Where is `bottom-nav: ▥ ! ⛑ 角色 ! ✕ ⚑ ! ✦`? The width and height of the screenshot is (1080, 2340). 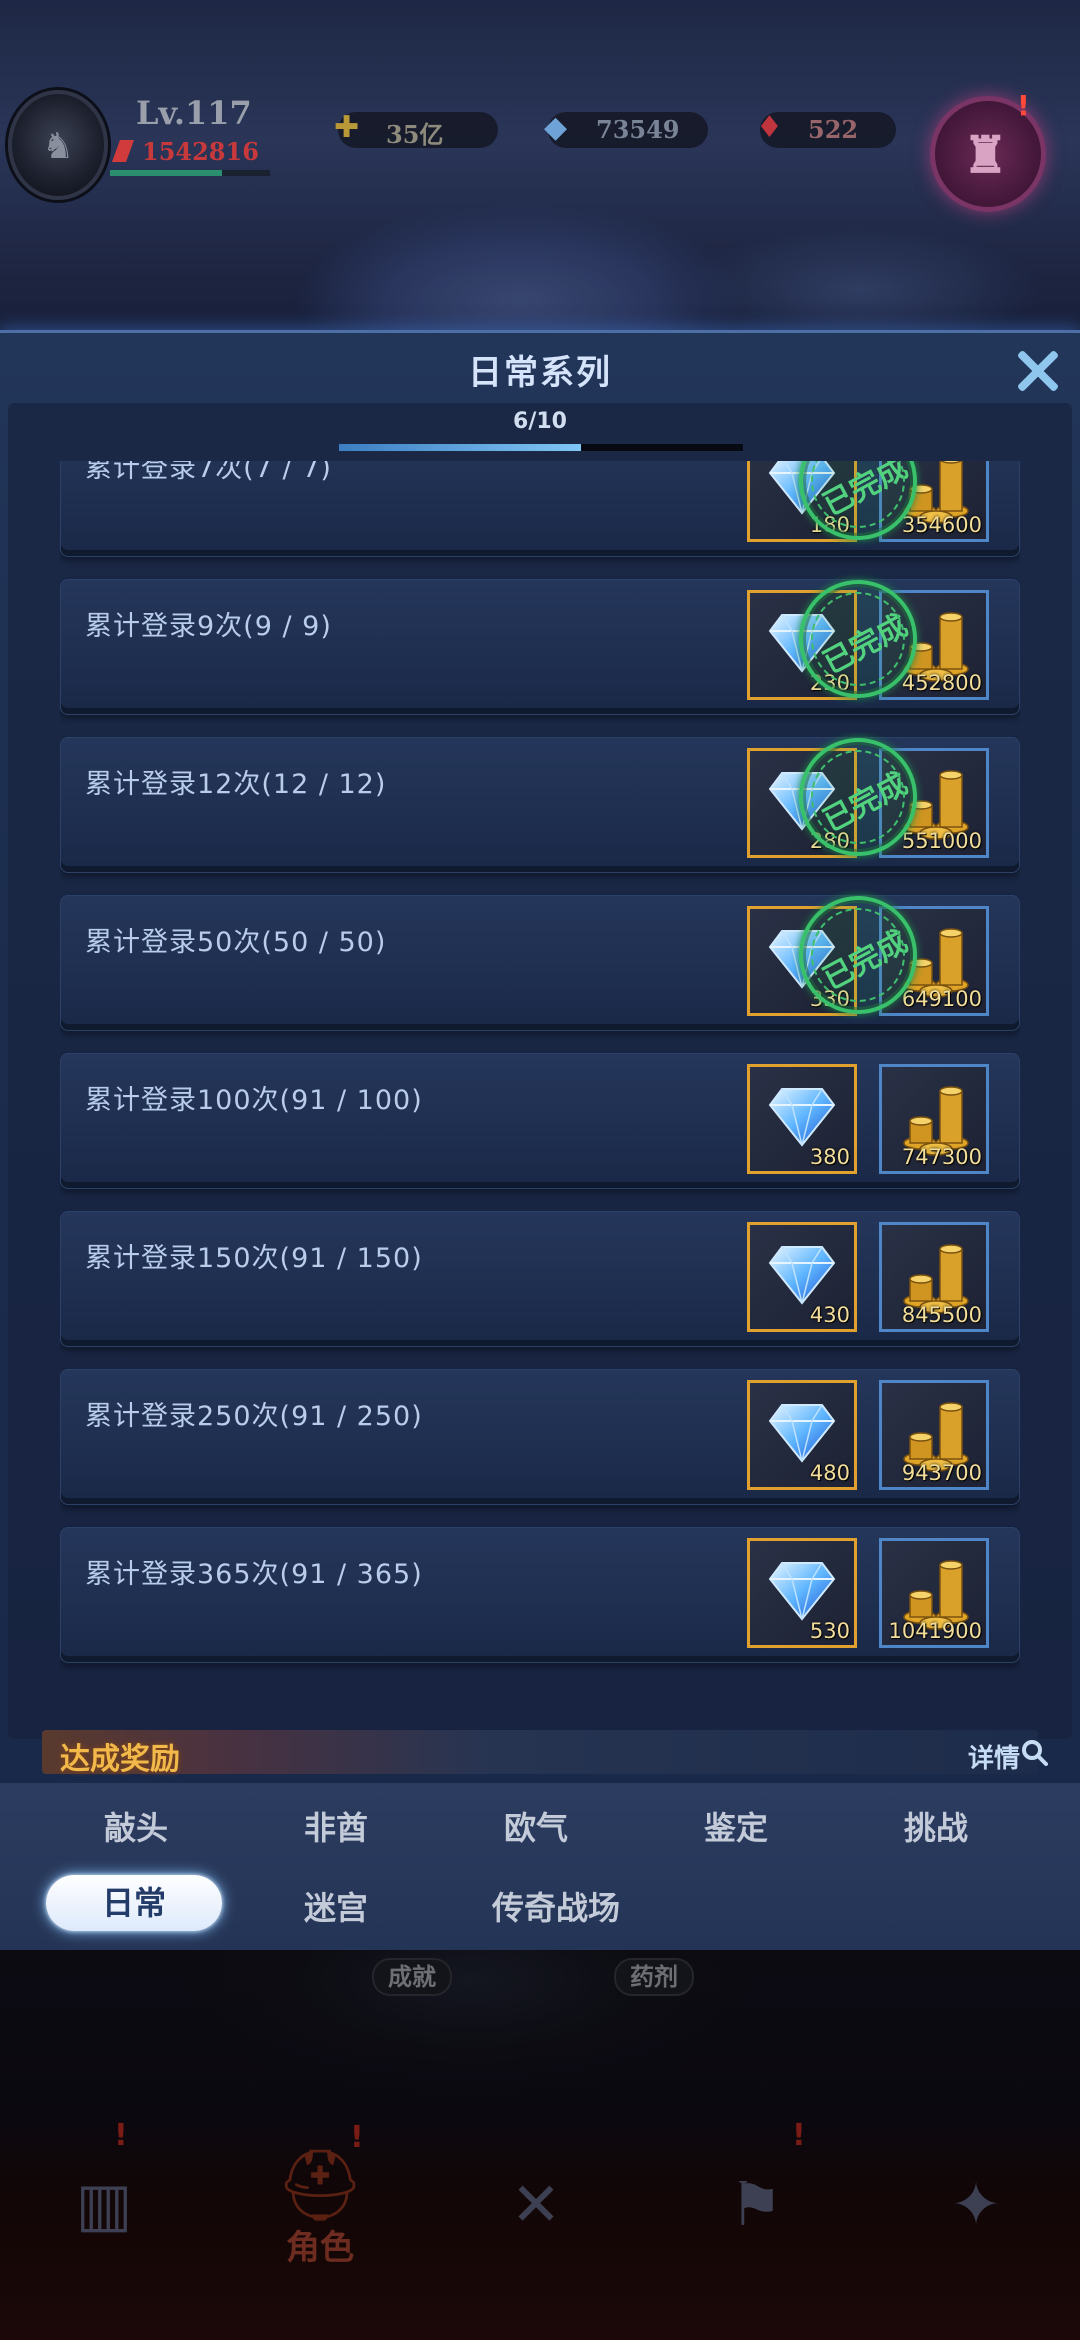
bottom-nav: ▥ ! ⛑ 角色 ! ✕ ⚑ ! ✦ is located at coordinates (540, 2225).